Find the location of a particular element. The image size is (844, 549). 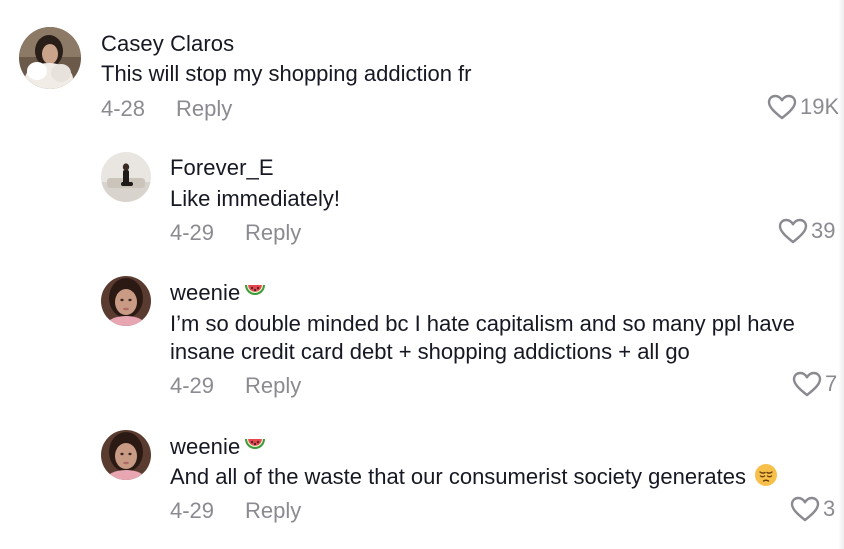

like-button: 3 is located at coordinates (812, 509).